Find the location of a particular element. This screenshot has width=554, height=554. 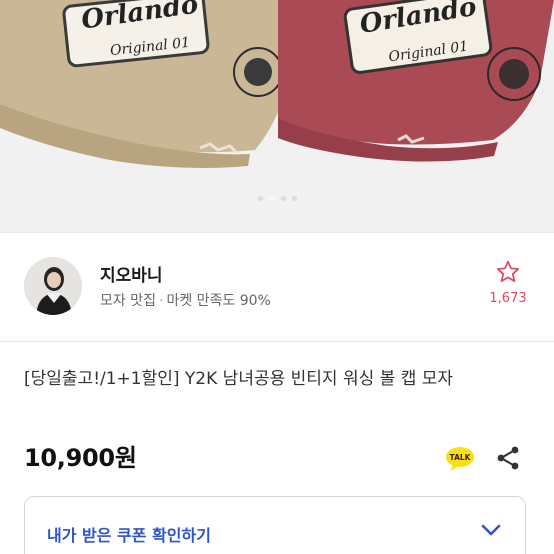

talk-icon: TALK is located at coordinates (460, 459).